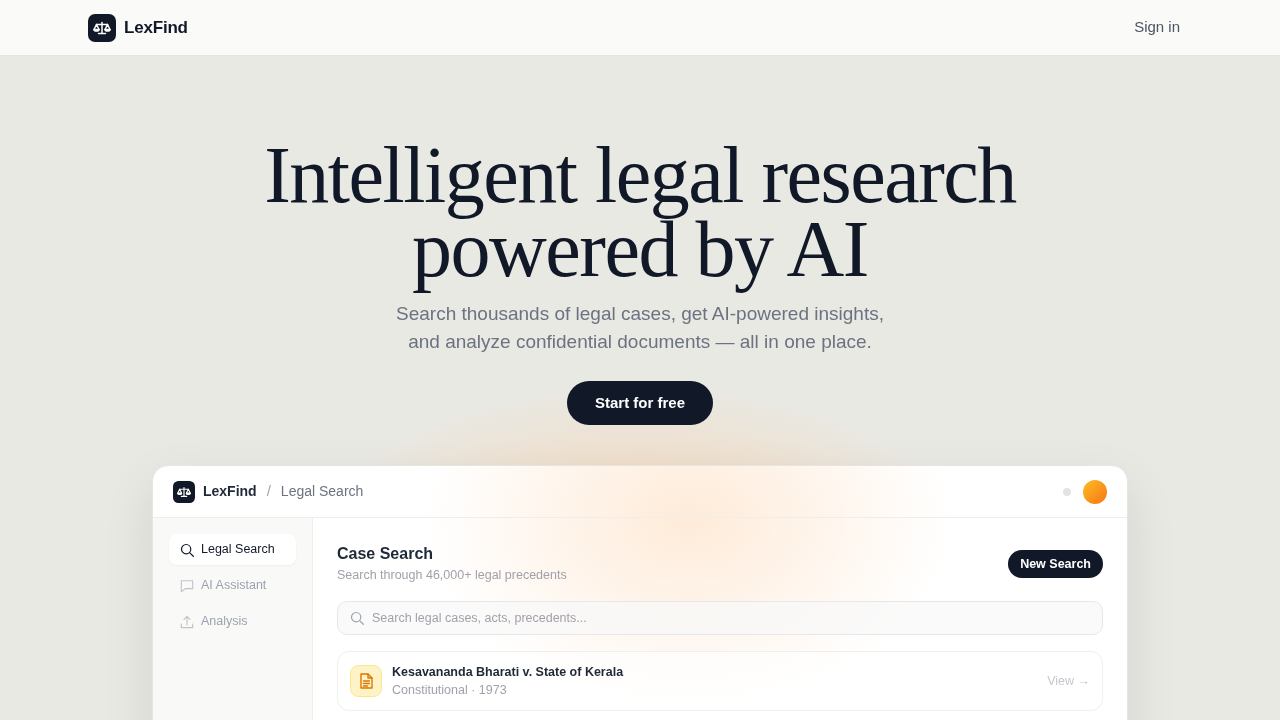  What do you see at coordinates (386, 554) in the screenshot?
I see `section-title: Case Search` at bounding box center [386, 554].